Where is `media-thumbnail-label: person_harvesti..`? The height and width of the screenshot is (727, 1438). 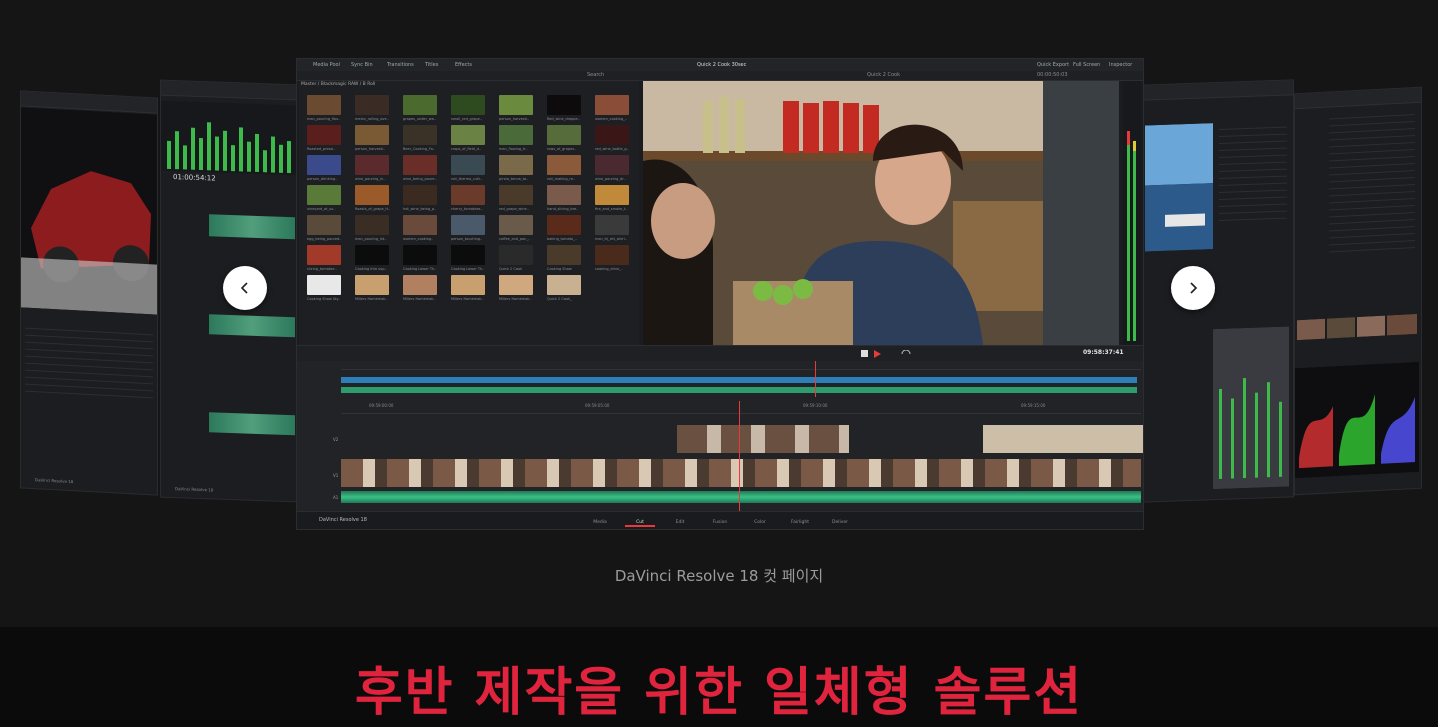
media-thumbnail-label: person_harvesti.. is located at coordinates (370, 149).